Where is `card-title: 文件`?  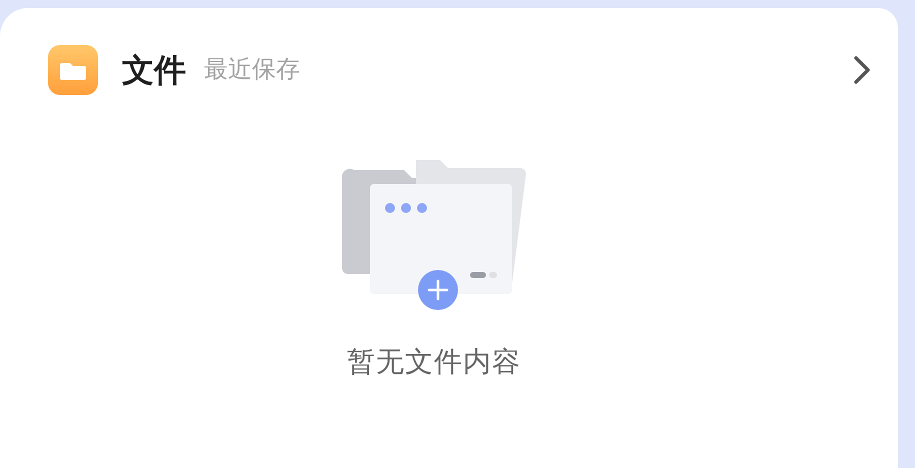
card-title: 文件 is located at coordinates (154, 70).